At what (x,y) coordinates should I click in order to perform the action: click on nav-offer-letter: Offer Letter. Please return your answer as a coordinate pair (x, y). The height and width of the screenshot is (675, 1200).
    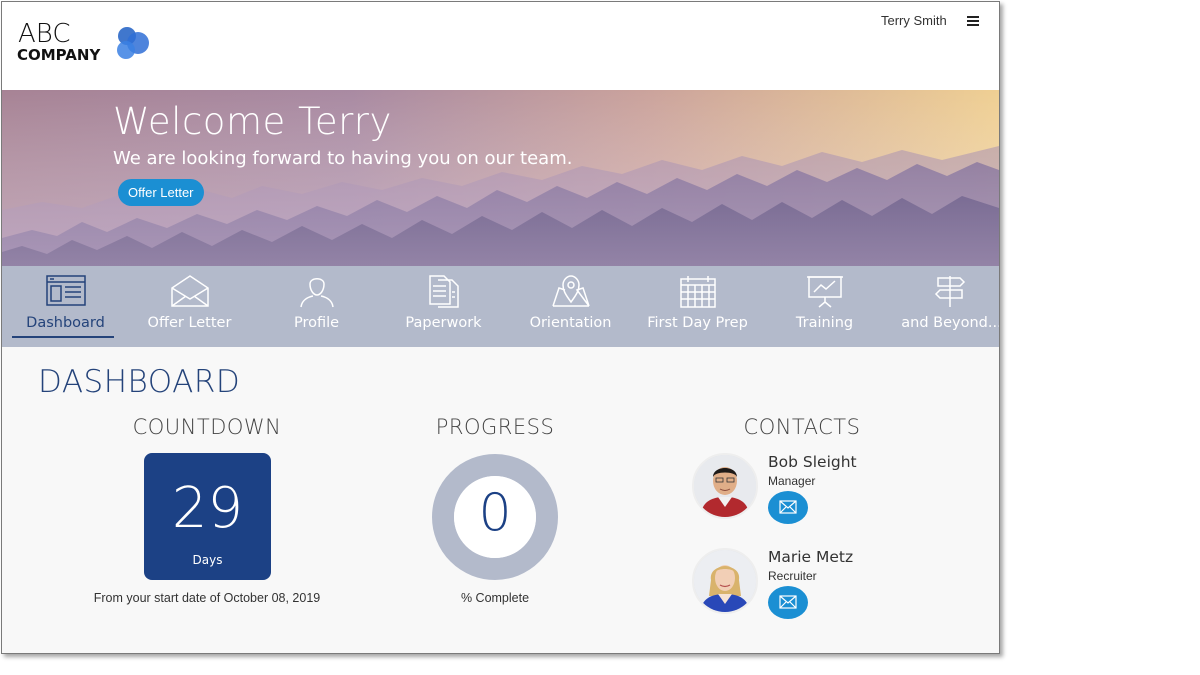
    Looking at the image, I should click on (189, 306).